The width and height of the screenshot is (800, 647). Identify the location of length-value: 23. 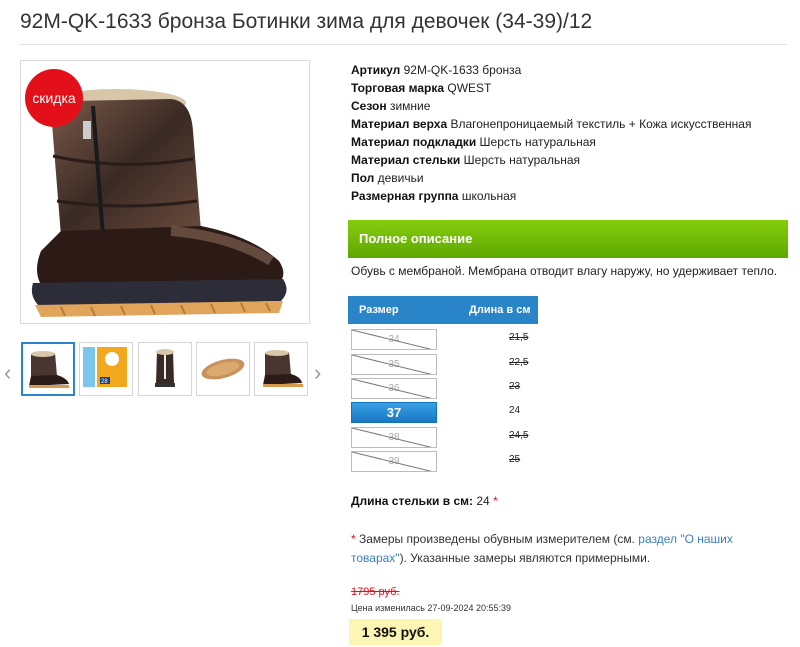
(515, 386).